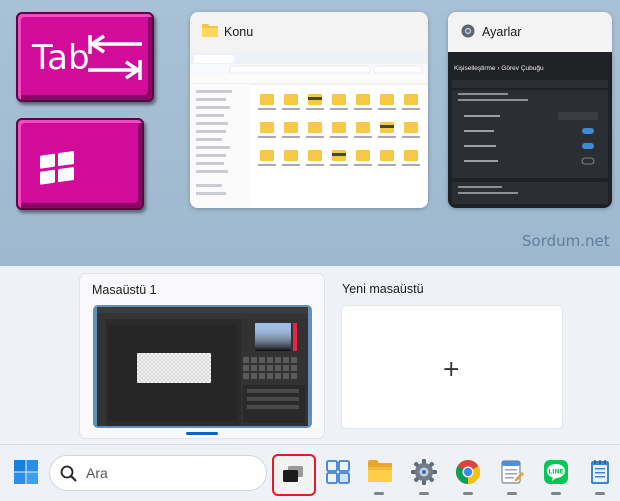 The height and width of the screenshot is (501, 620). What do you see at coordinates (309, 130) in the screenshot?
I see `explorer-thumbnail` at bounding box center [309, 130].